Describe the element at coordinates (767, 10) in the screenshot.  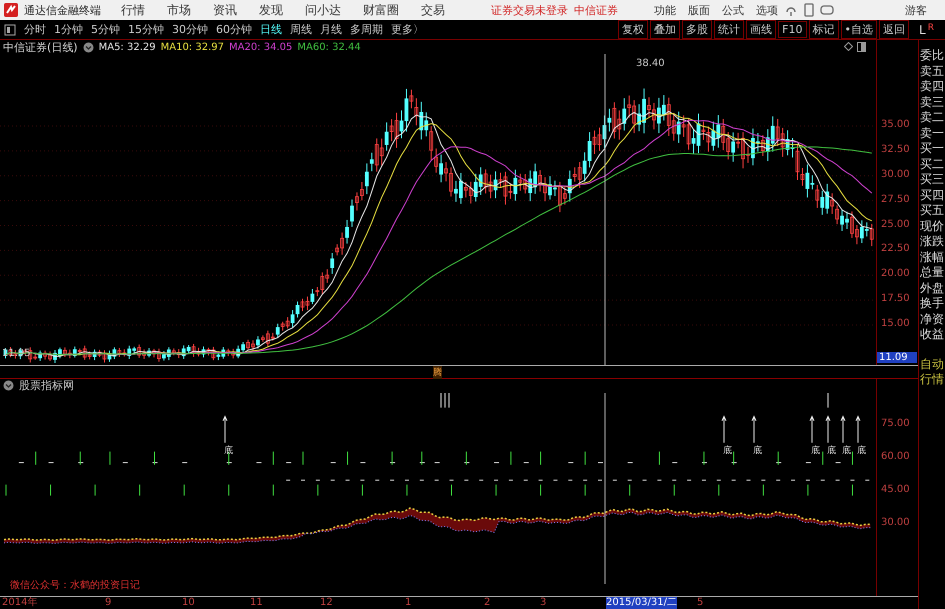
I see `menu-item: 选项` at that location.